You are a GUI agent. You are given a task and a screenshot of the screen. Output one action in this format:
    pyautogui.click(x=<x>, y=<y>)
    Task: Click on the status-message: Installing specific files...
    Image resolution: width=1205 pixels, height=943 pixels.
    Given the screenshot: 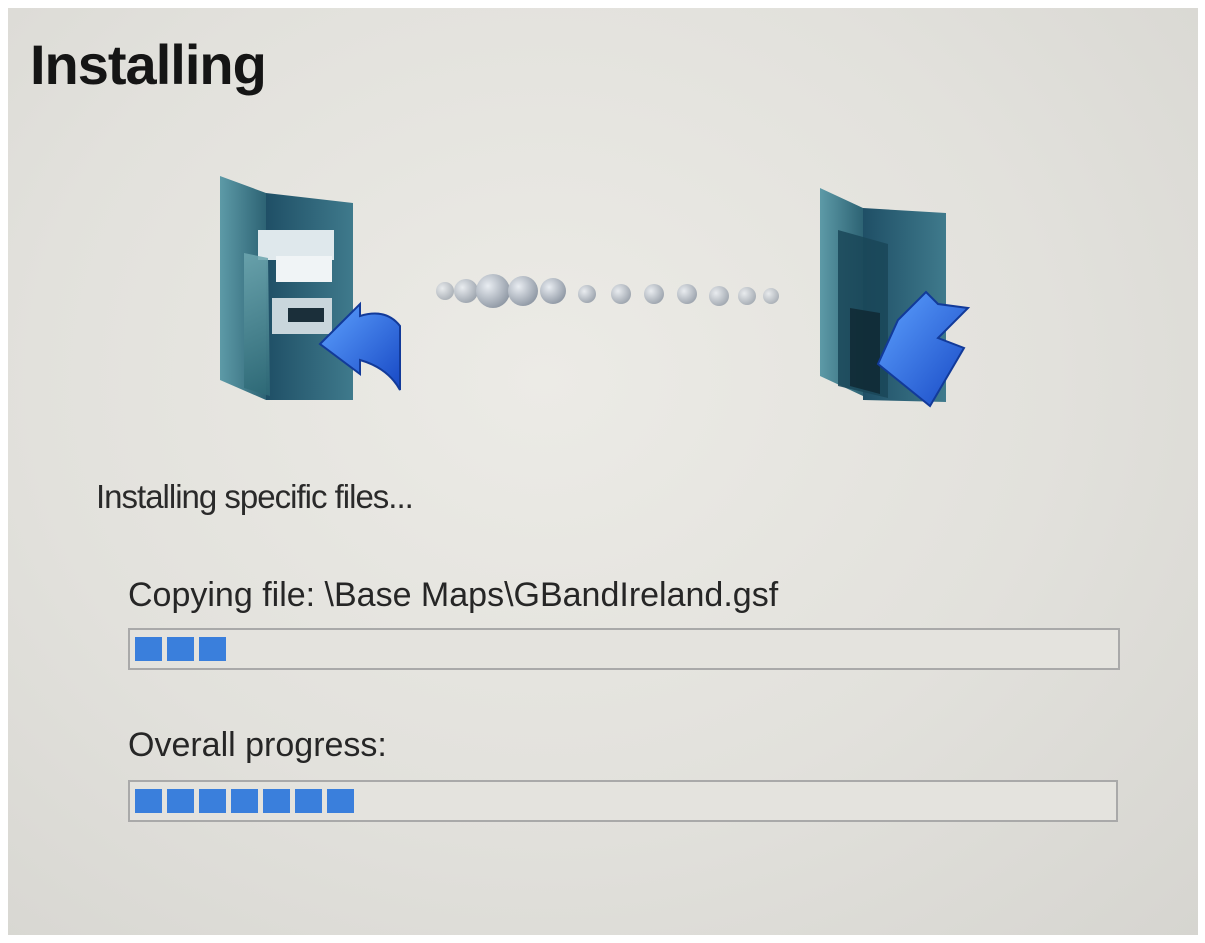 What is the action you would take?
    pyautogui.click(x=255, y=496)
    